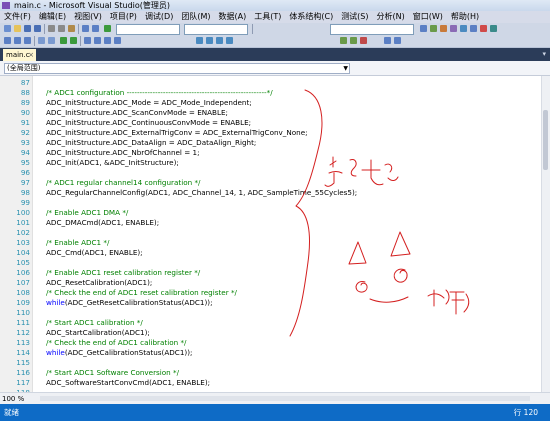  I want to click on find-in-files-icon, so click(423, 28).